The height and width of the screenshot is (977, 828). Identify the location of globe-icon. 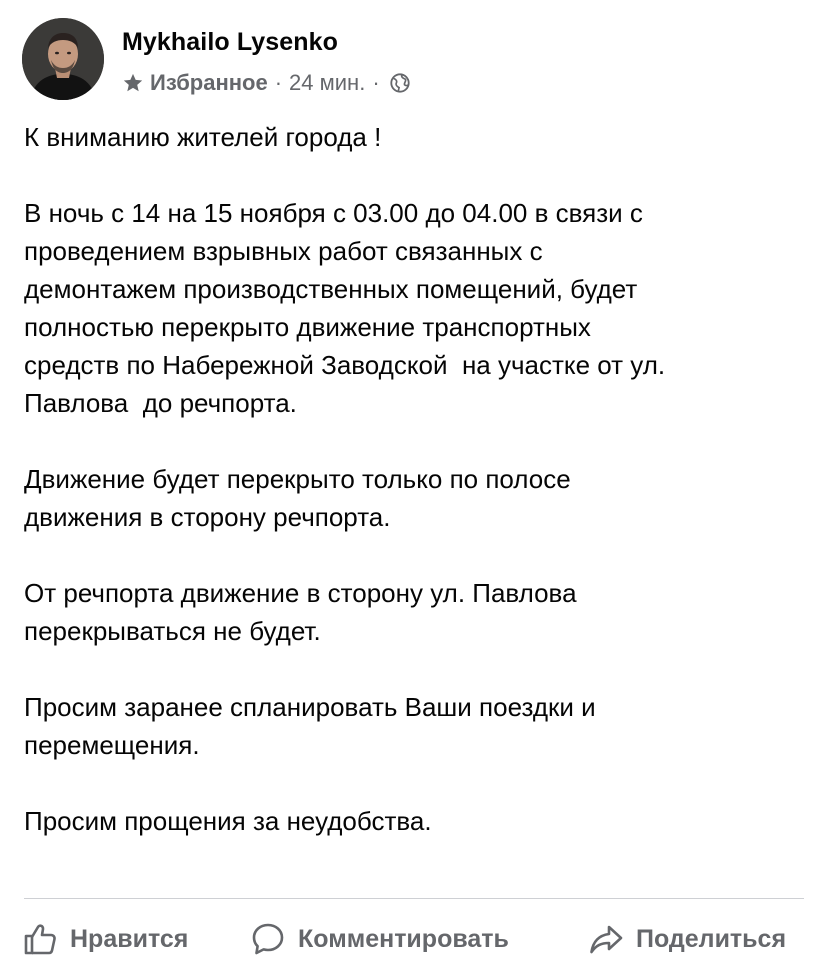
(400, 83).